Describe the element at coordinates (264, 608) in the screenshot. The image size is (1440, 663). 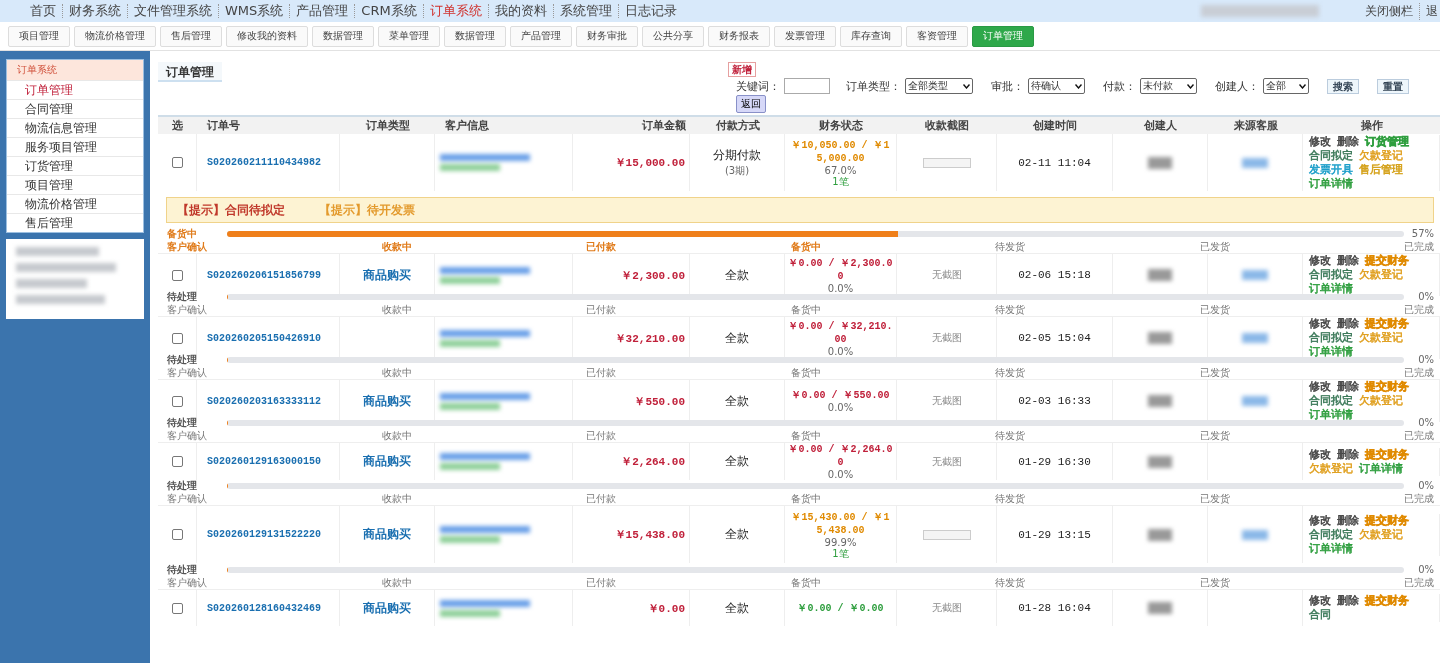
I see `order-number-link: S020260128160432469` at that location.